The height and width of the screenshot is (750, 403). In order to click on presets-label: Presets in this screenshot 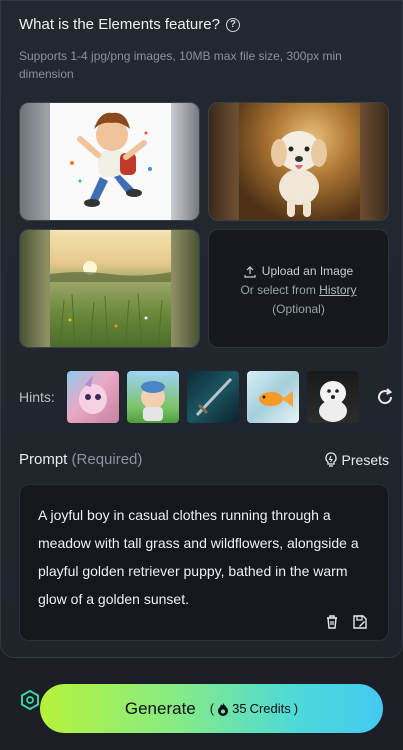, I will do `click(365, 459)`.